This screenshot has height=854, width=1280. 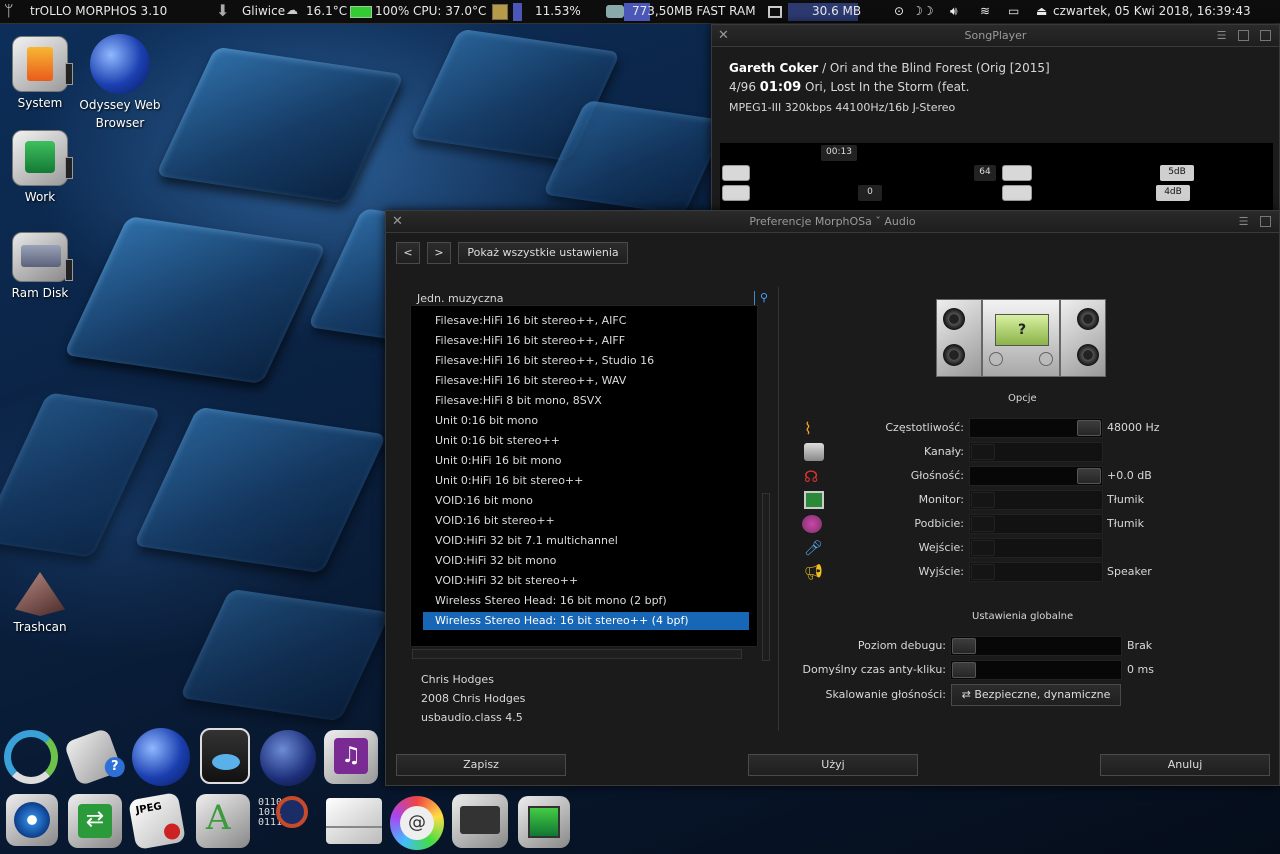 I want to click on search-icon: ⊙, so click(x=899, y=11).